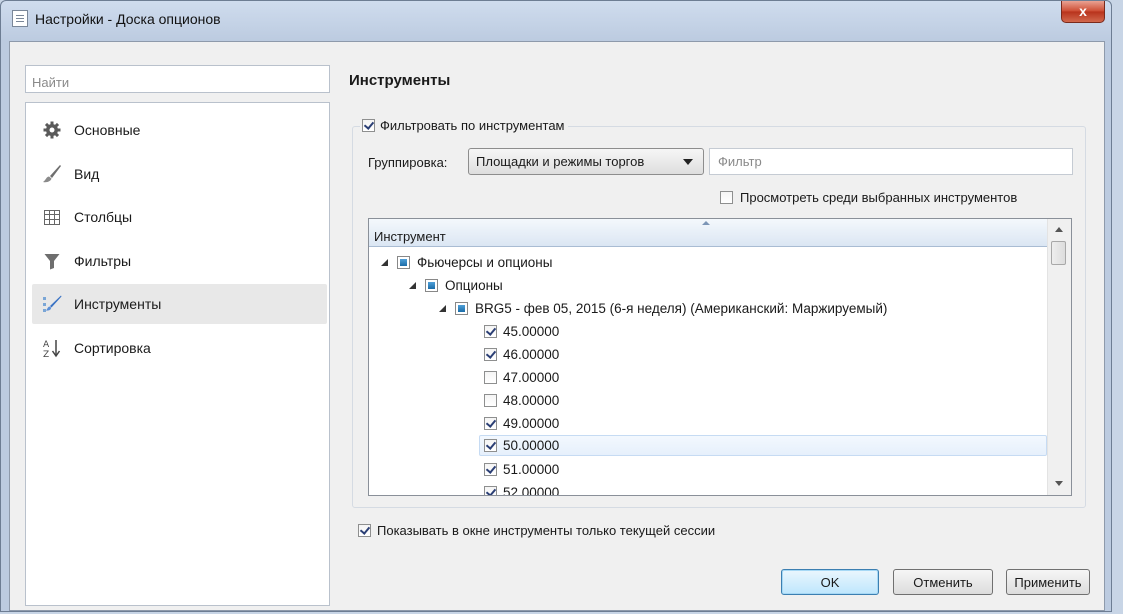  Describe the element at coordinates (128, 19) in the screenshot. I see `window-title: Настройки - Доска опционов` at that location.